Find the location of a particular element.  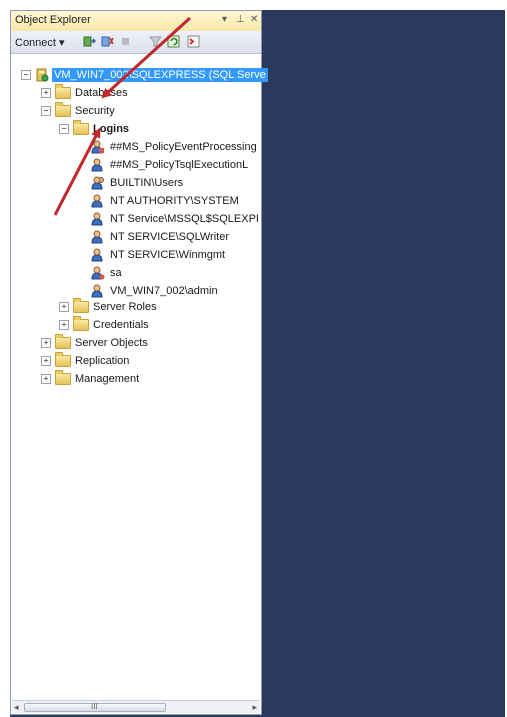

user-group-icon is located at coordinates (97, 183).